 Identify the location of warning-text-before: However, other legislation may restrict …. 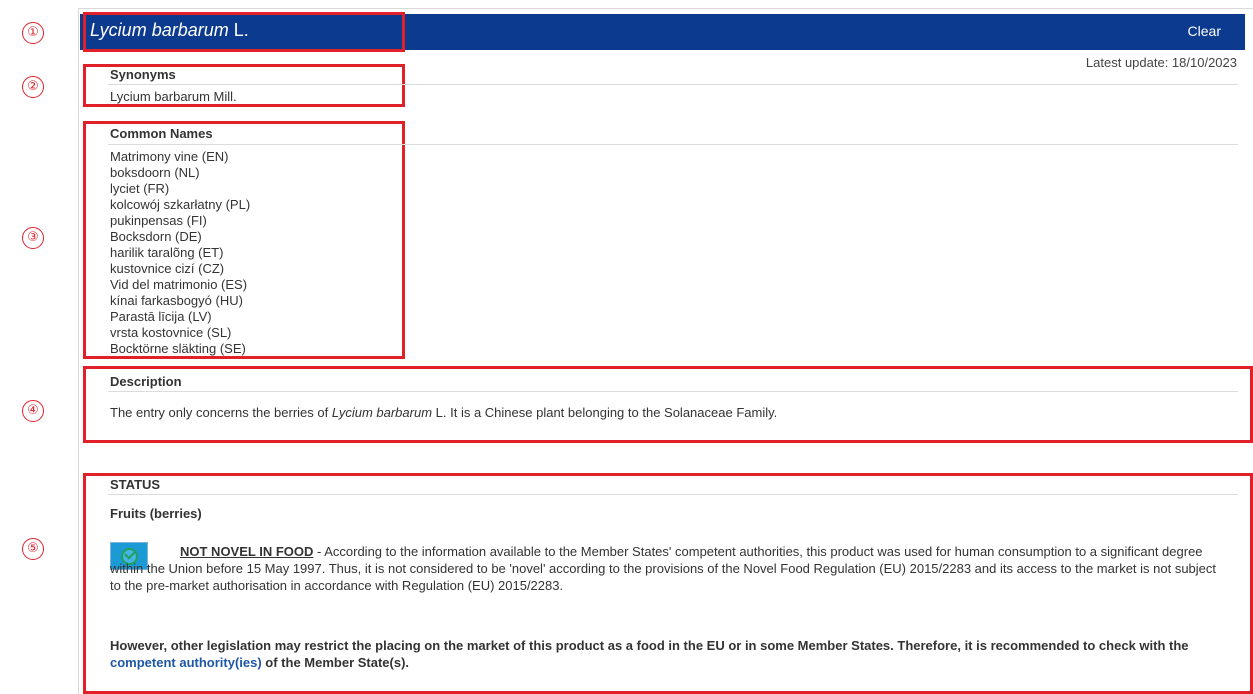
(649, 645).